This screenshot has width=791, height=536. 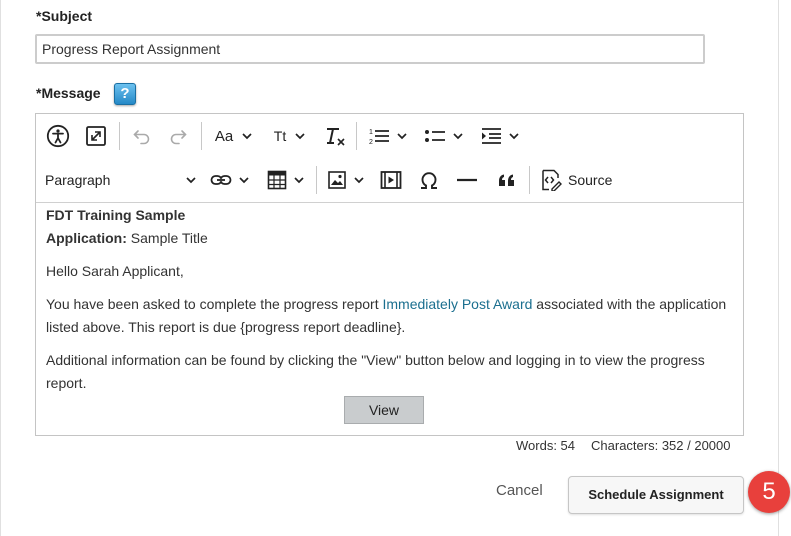 What do you see at coordinates (769, 492) in the screenshot?
I see `step-badge: 5` at bounding box center [769, 492].